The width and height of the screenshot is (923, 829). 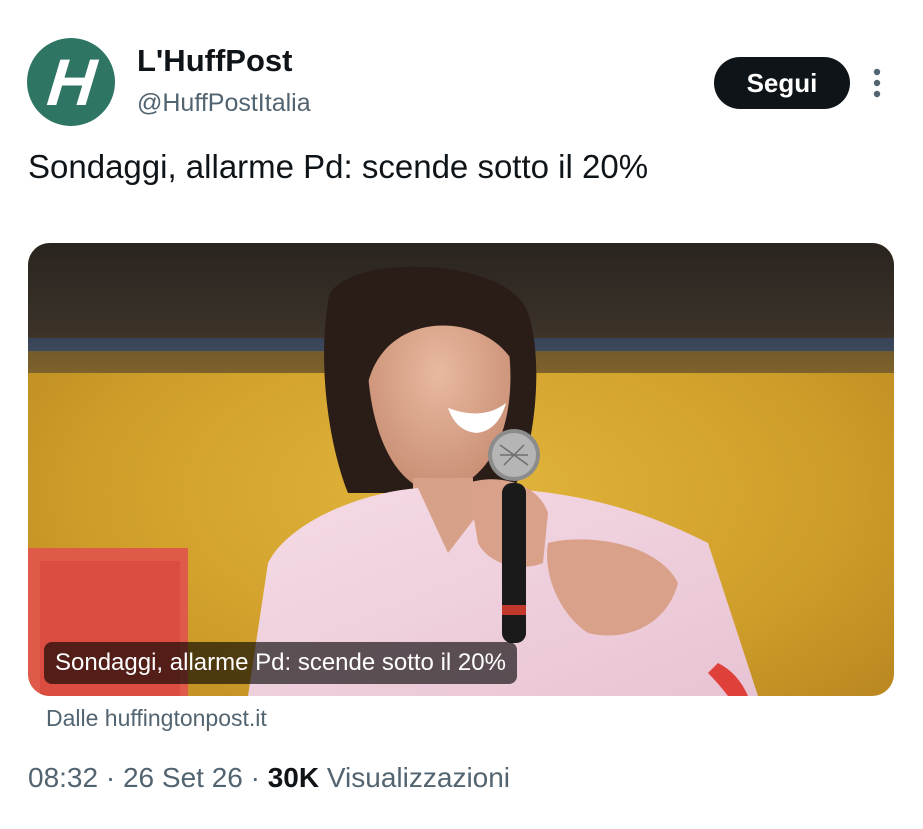 I want to click on author-handle: @HuffPostItalia, so click(x=224, y=103).